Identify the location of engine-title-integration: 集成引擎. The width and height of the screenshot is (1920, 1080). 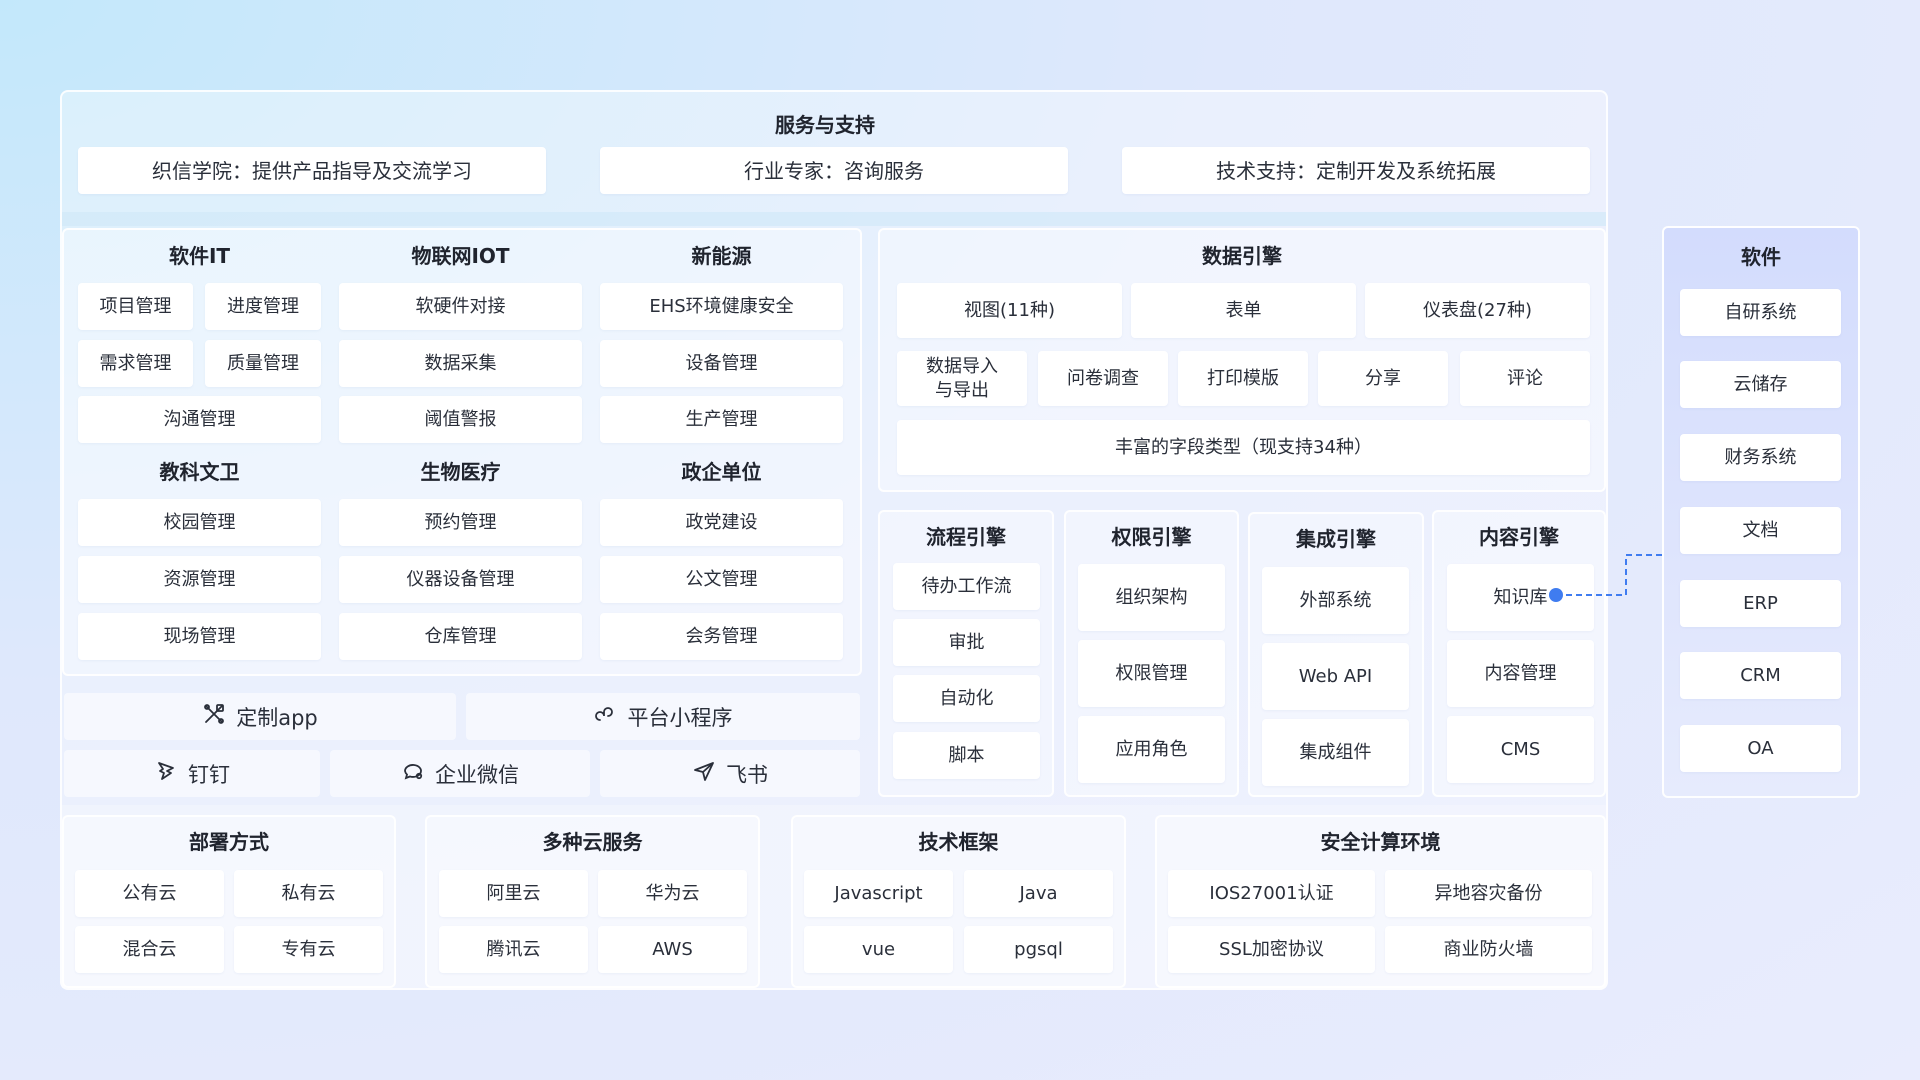
(1336, 538).